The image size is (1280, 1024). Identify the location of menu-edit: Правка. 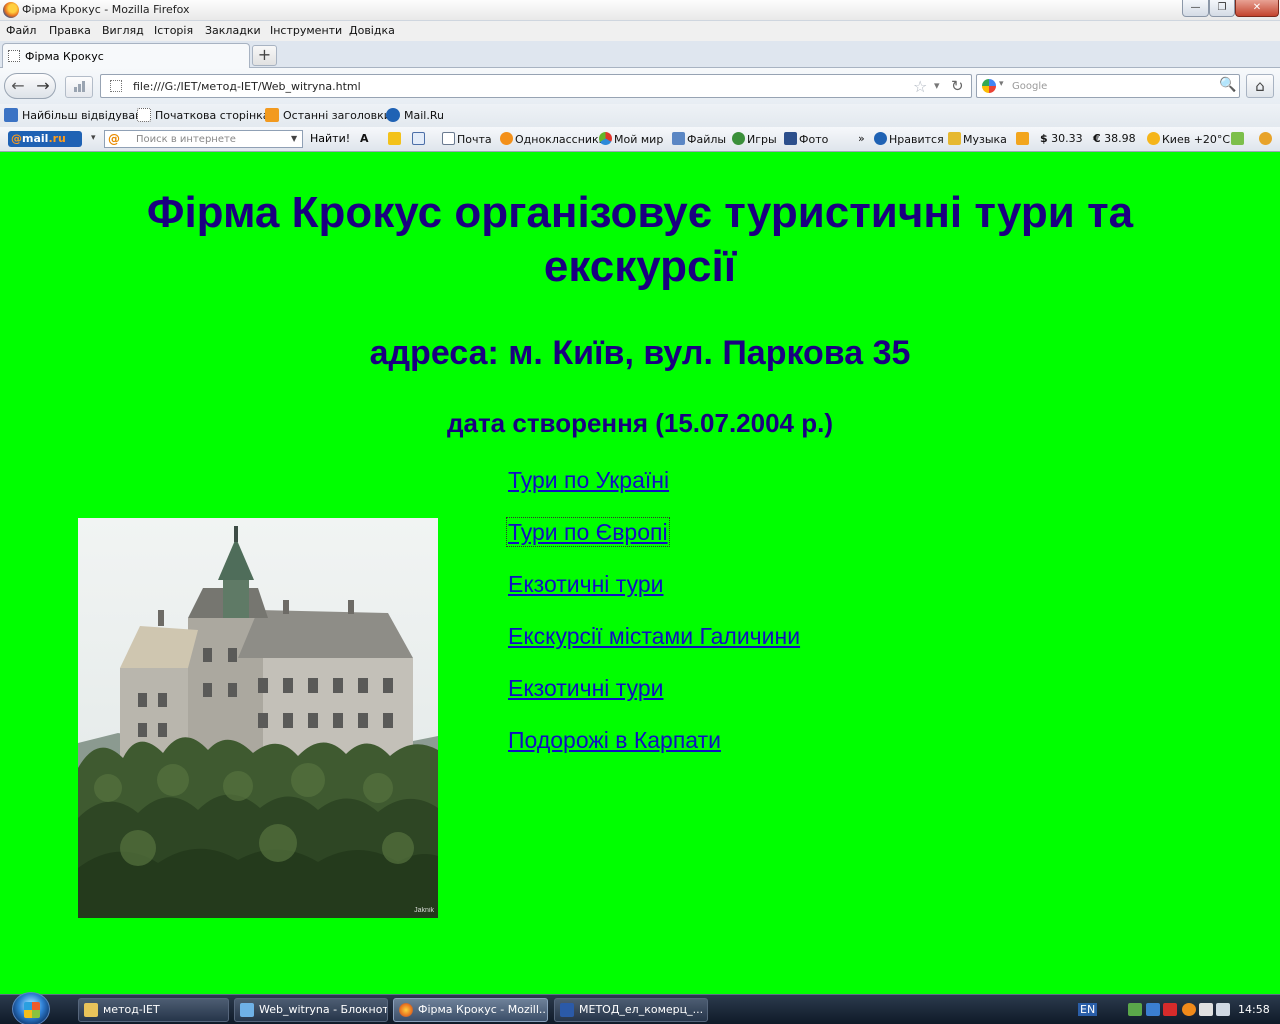
(70, 30).